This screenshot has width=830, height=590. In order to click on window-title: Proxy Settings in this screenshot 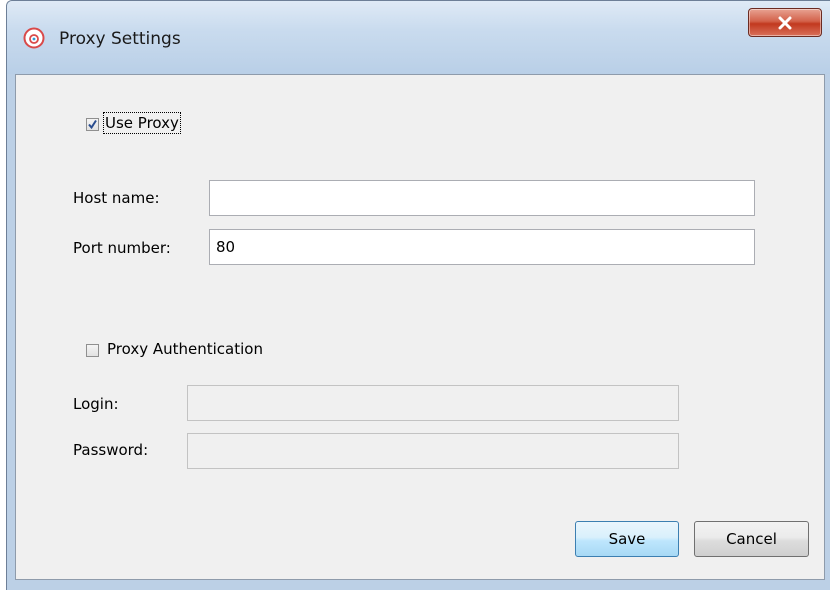, I will do `click(120, 39)`.